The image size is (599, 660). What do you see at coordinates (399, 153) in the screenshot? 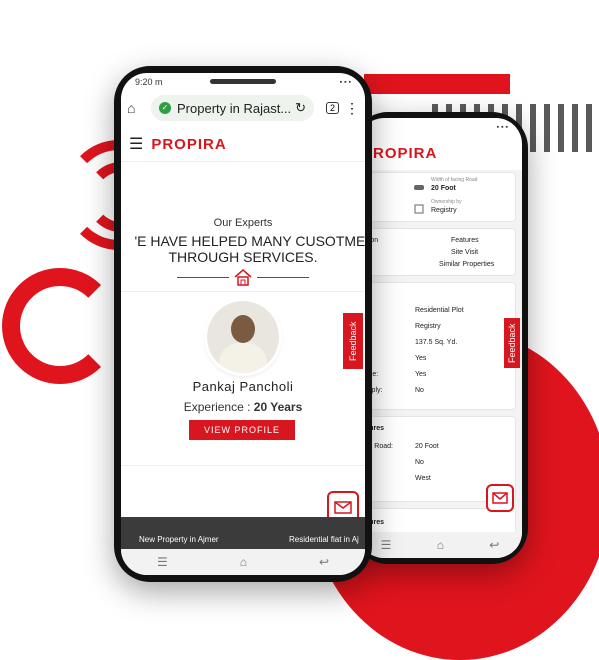
I see `back-logo: PROPIRA` at bounding box center [399, 153].